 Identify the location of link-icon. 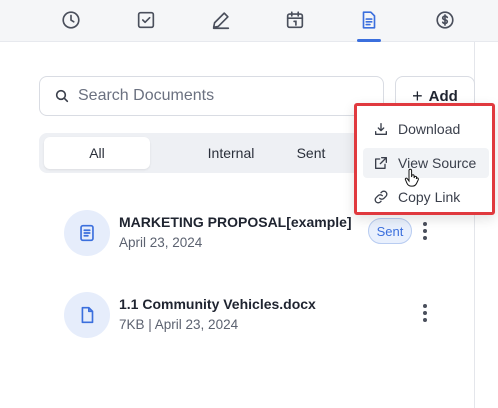
(381, 197).